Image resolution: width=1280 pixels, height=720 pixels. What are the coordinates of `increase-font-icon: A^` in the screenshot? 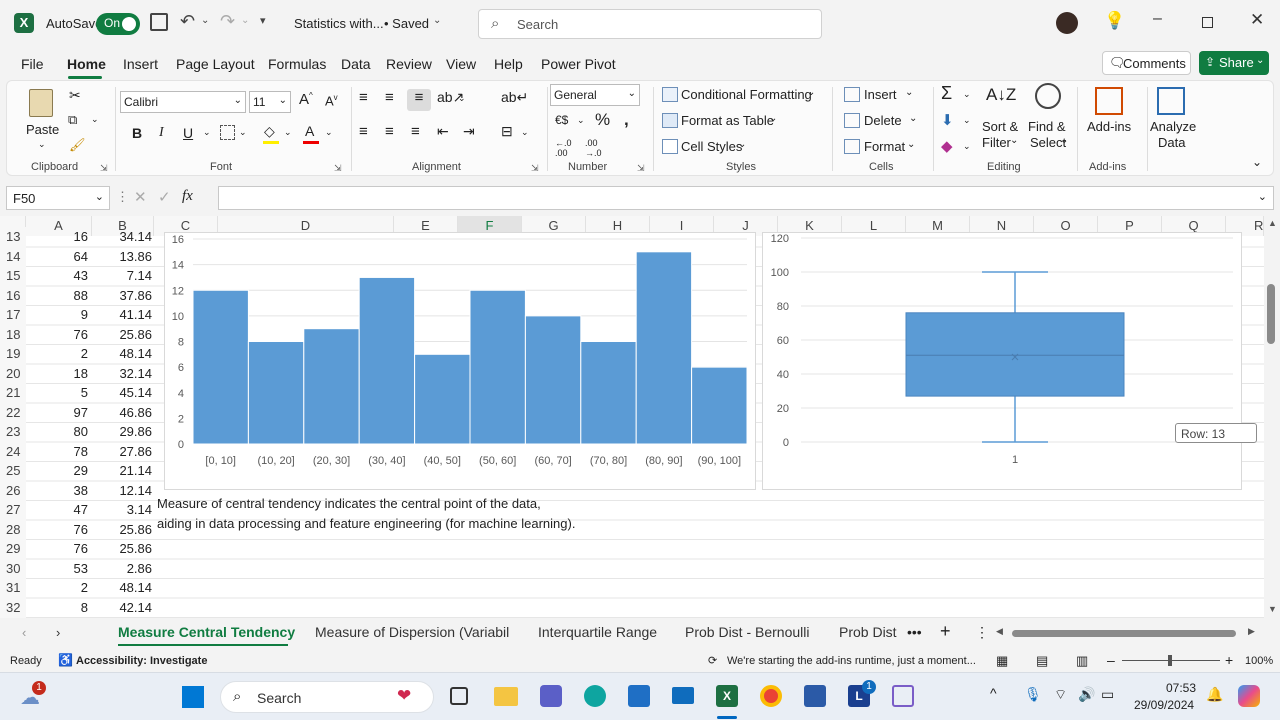 It's located at (306, 99).